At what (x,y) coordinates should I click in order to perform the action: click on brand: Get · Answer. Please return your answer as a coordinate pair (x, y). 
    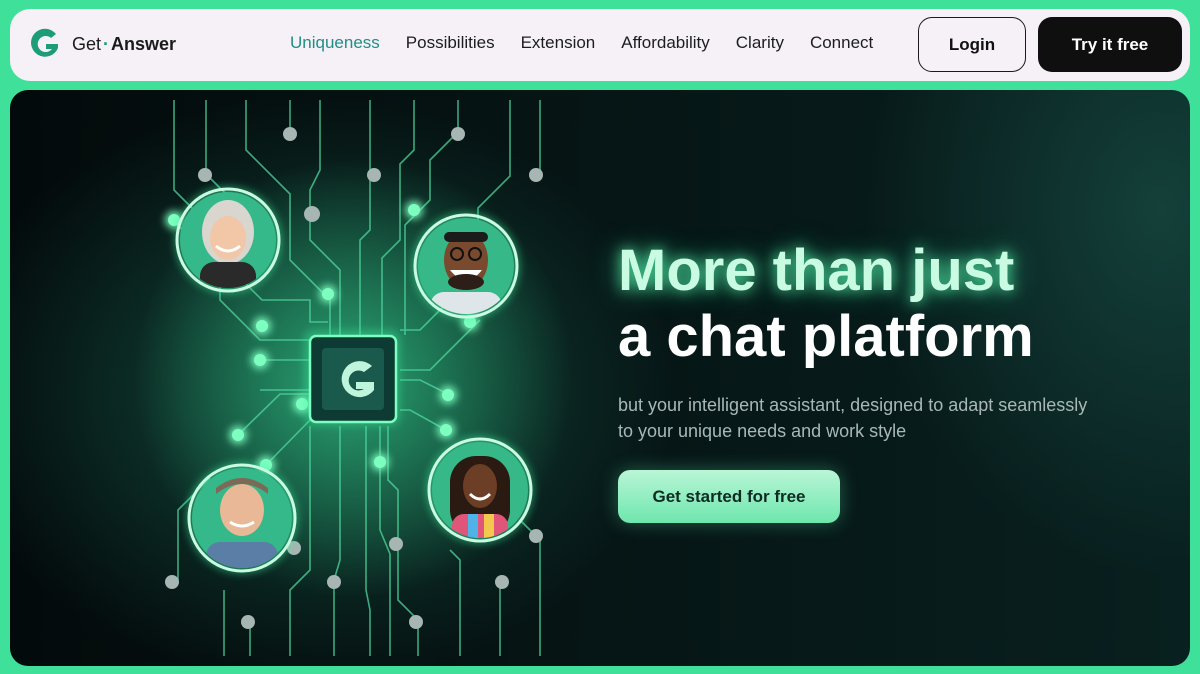
    Looking at the image, I should click on (101, 44).